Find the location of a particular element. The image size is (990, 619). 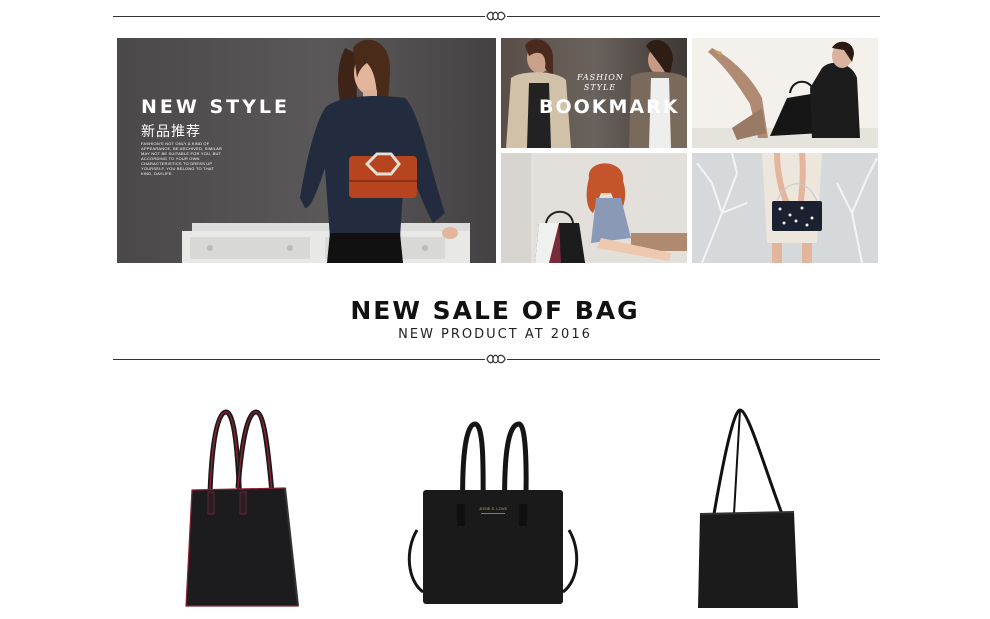

bookmark-title: BOOKMARK is located at coordinates (609, 107).